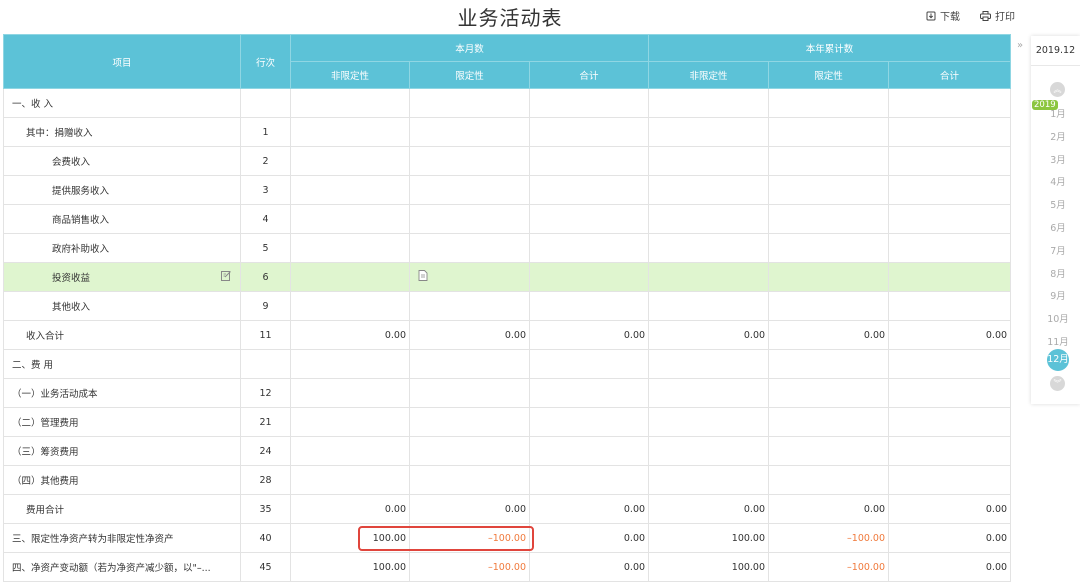  Describe the element at coordinates (1058, 273) in the screenshot. I see `month-item: 8月` at that location.